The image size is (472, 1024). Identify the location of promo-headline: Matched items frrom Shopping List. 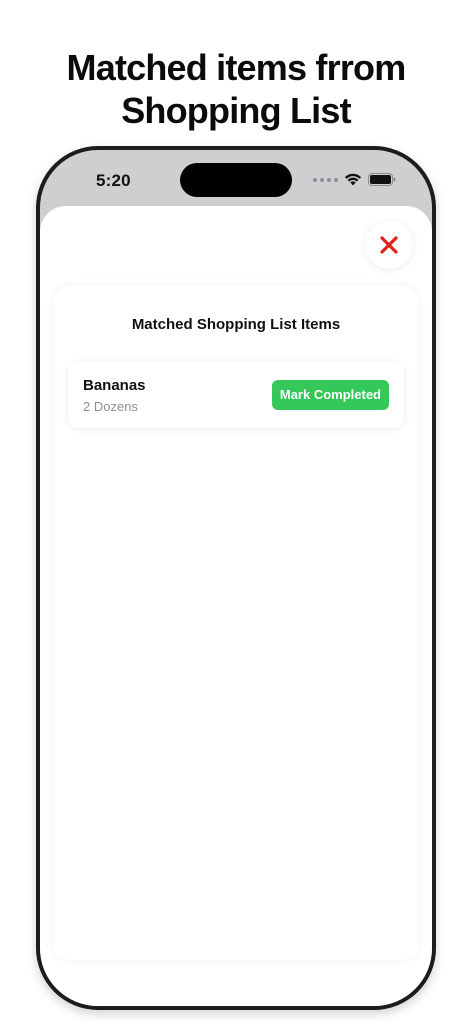
(236, 89).